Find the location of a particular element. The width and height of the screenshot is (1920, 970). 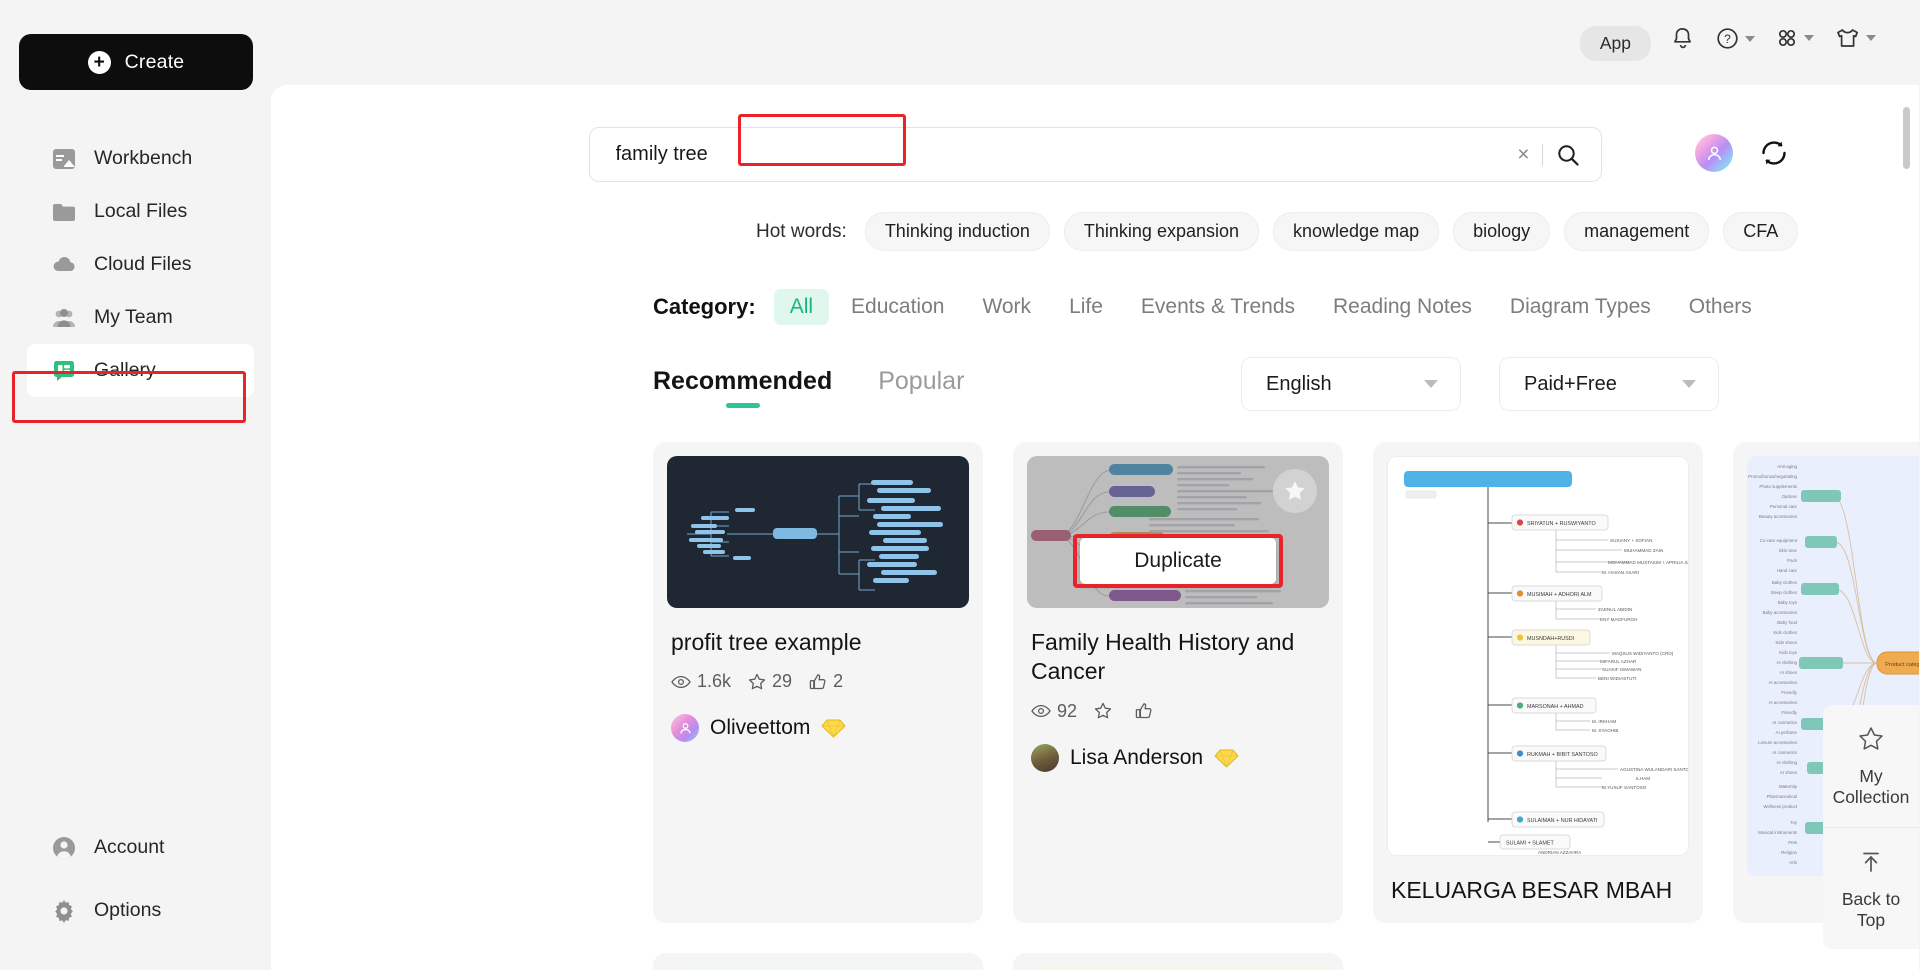

category-item-reading-notes: Reading Notes is located at coordinates (1402, 307).